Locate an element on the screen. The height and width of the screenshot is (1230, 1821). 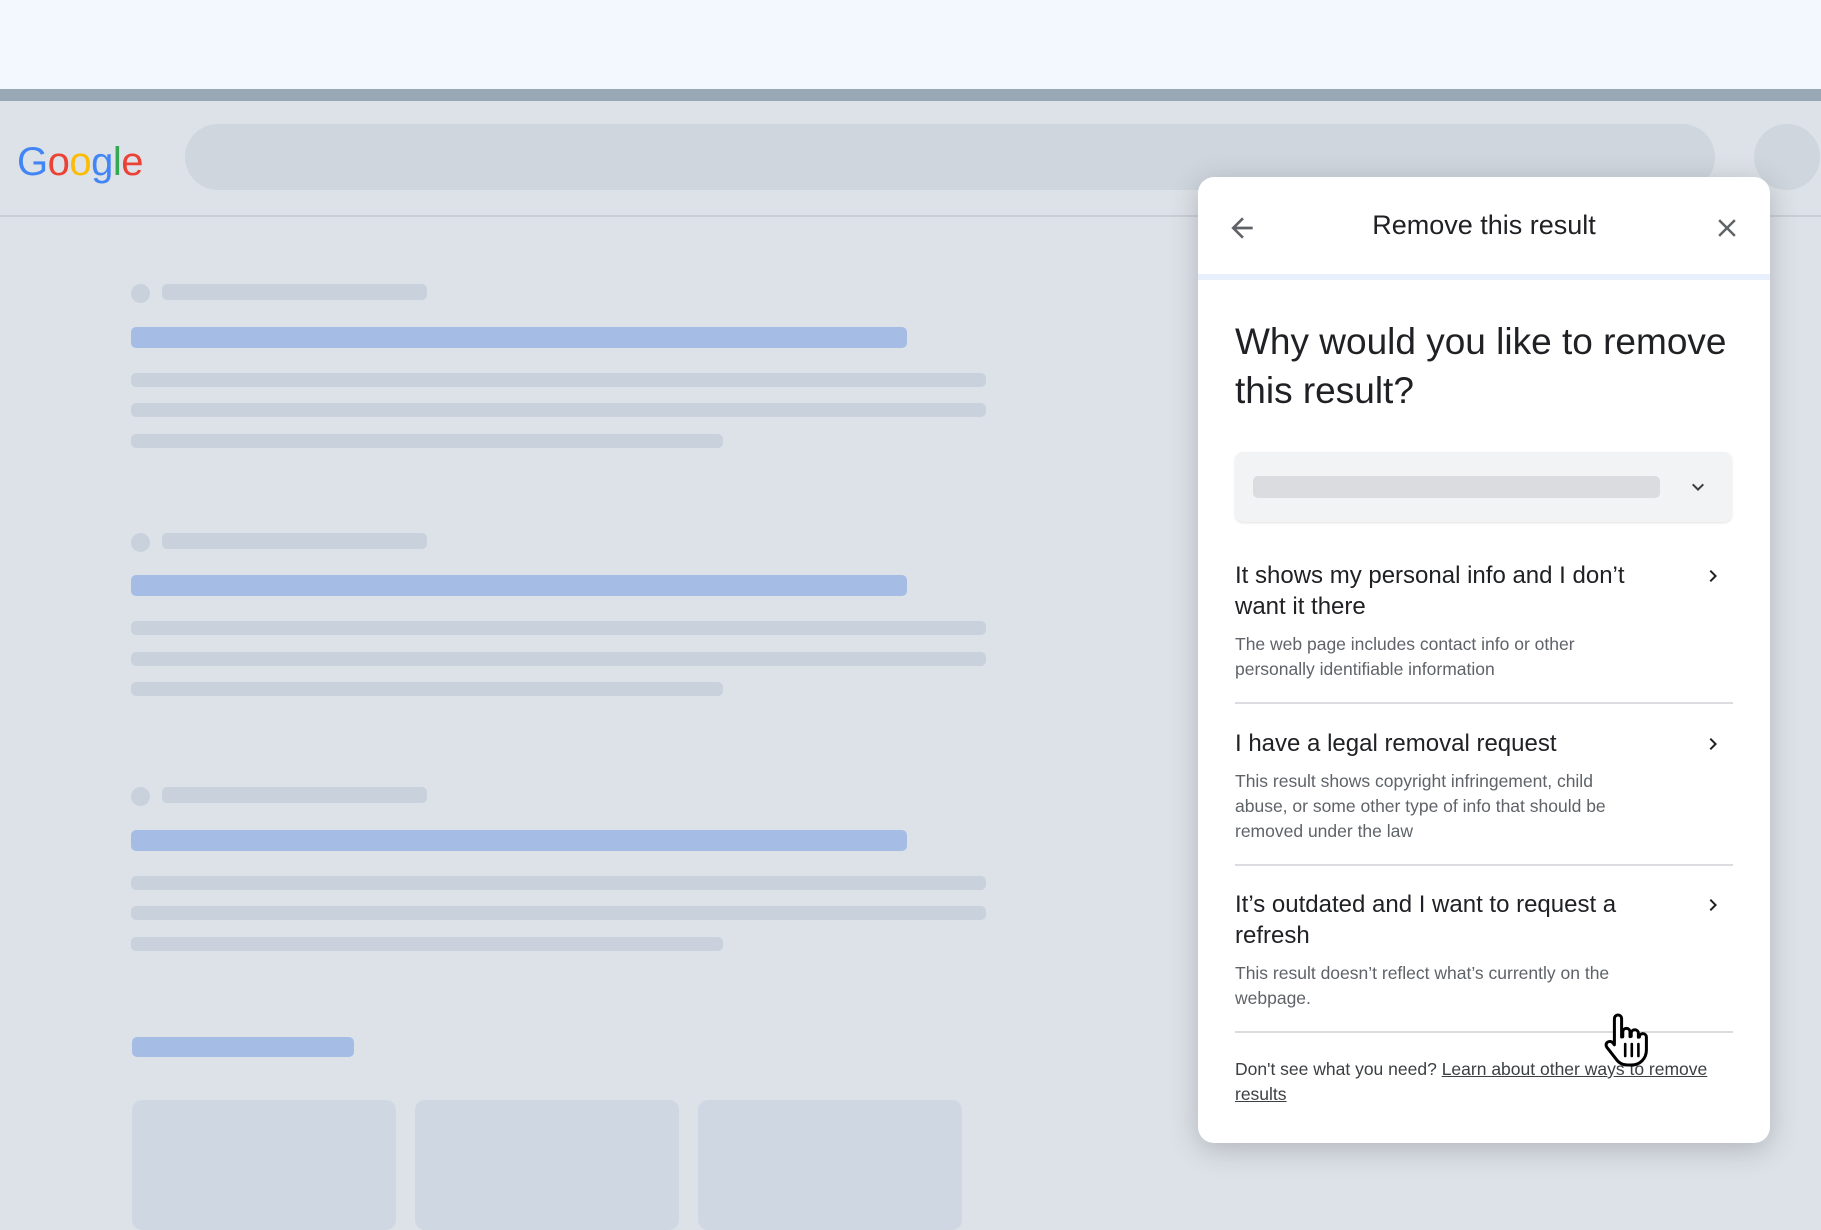
chevron-down-icon is located at coordinates (1698, 487).